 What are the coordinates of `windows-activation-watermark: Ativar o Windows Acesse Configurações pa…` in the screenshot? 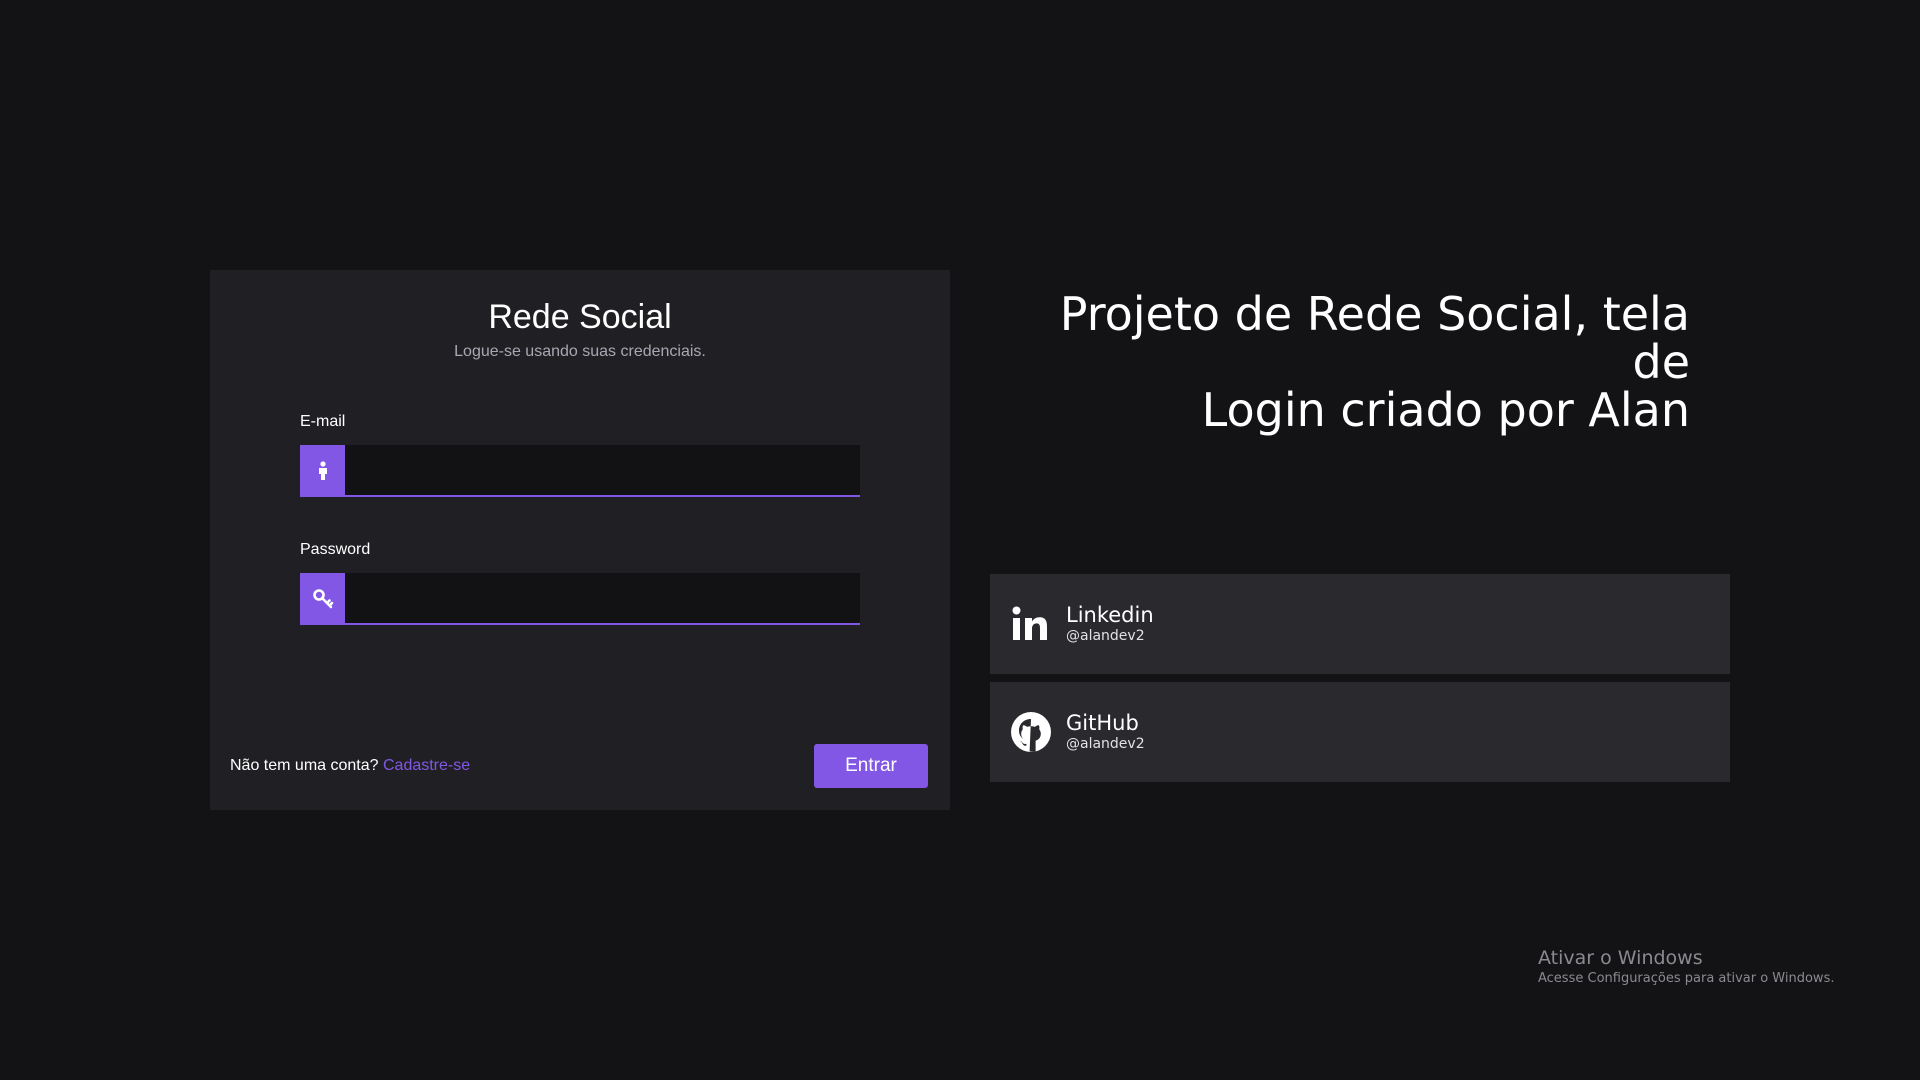 It's located at (1686, 967).